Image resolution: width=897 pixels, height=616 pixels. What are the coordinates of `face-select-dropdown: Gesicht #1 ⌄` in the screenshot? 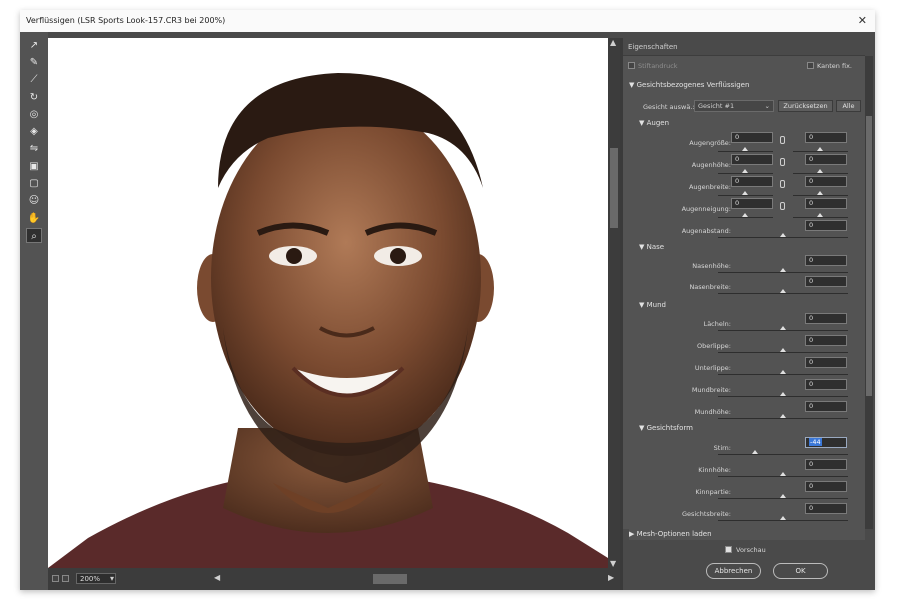 It's located at (734, 106).